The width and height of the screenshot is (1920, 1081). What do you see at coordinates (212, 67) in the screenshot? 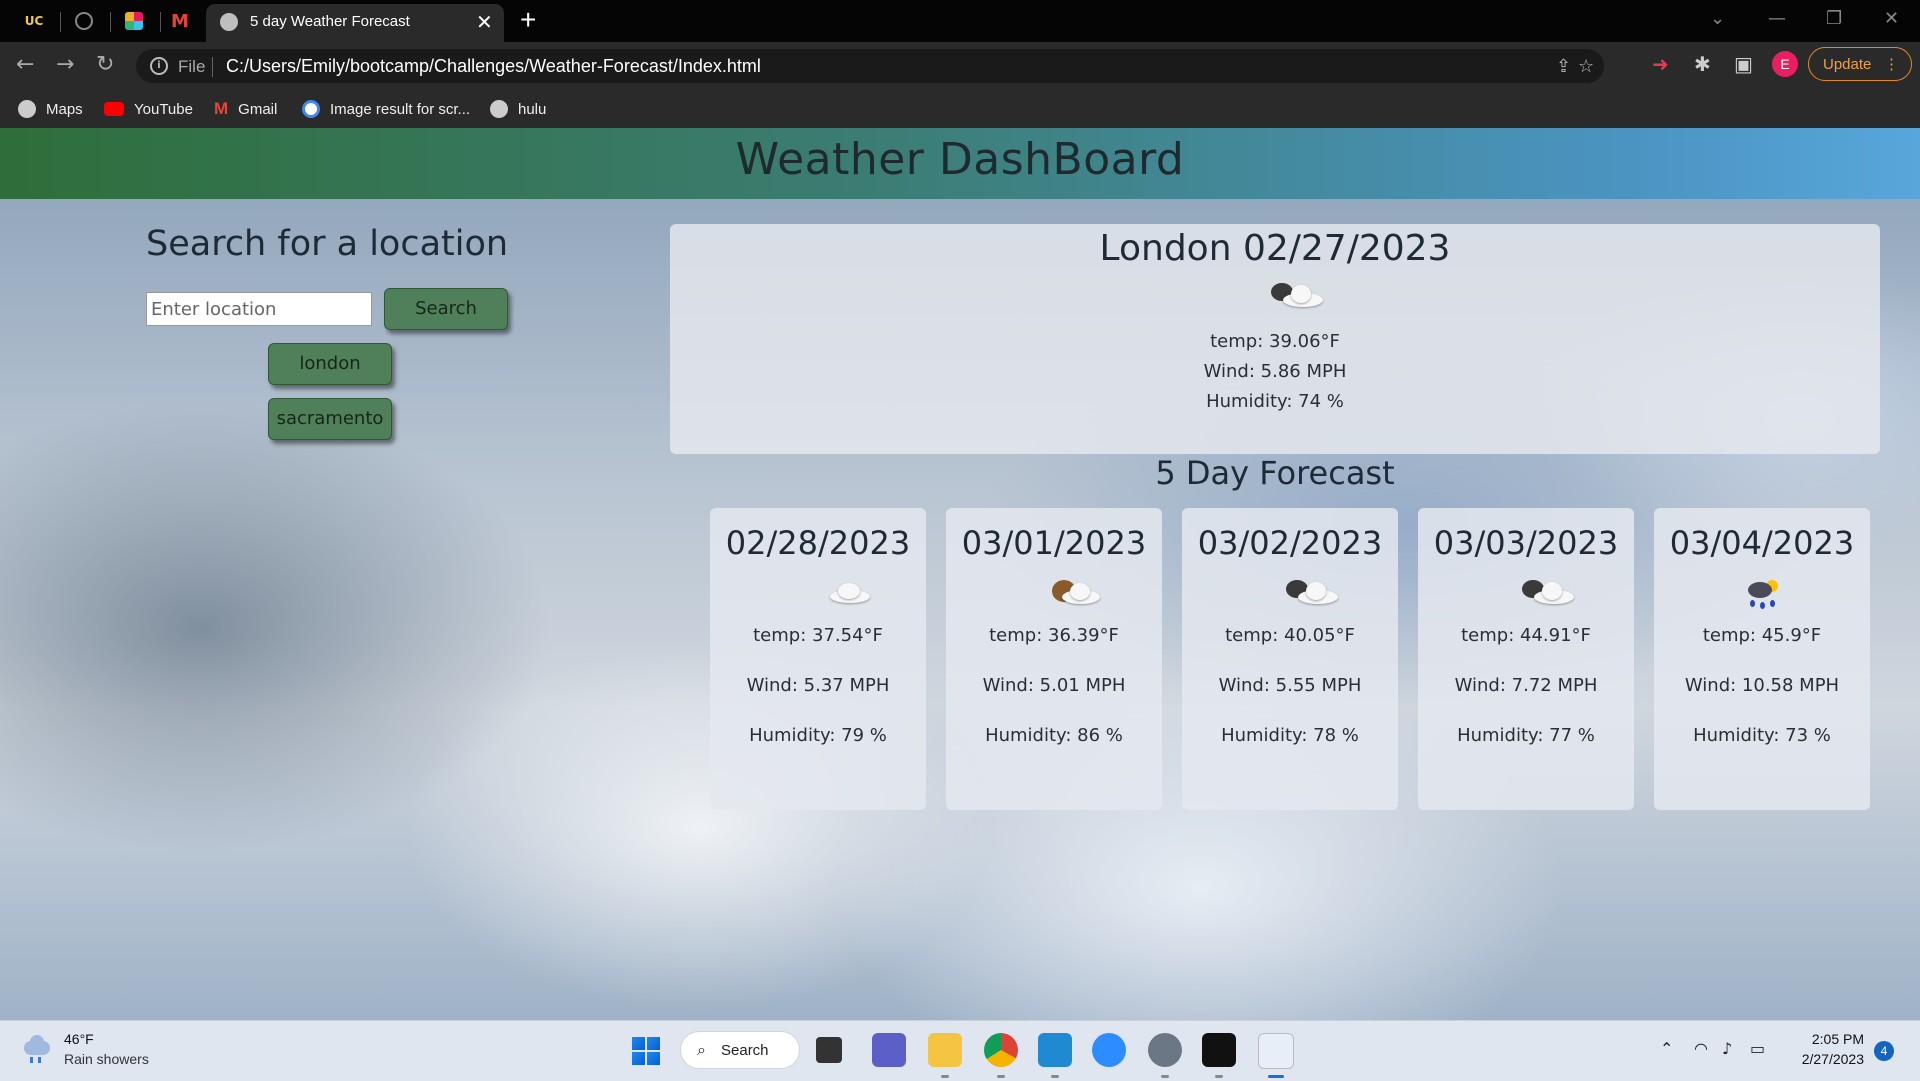
I see `address-separator` at bounding box center [212, 67].